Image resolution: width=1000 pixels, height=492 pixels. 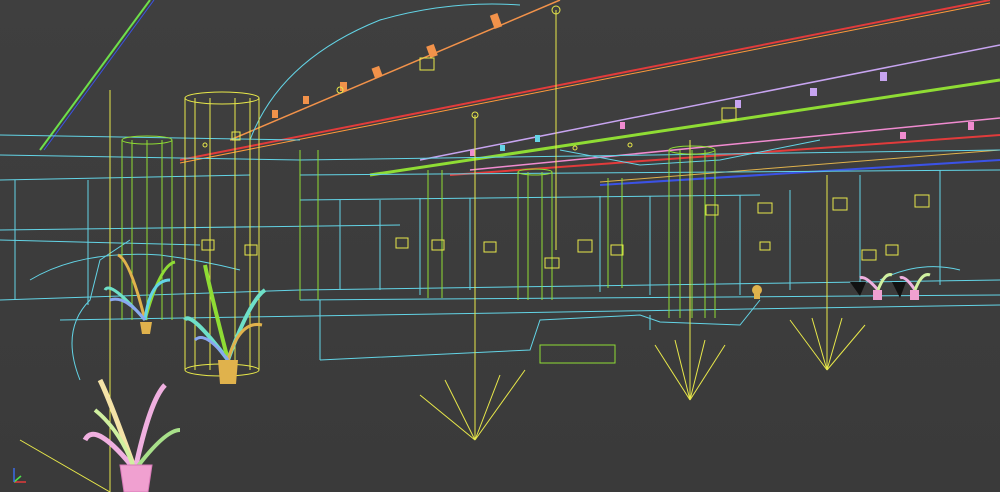 What do you see at coordinates (709, 102) in the screenshot?
I see `track-light-lavender` at bounding box center [709, 102].